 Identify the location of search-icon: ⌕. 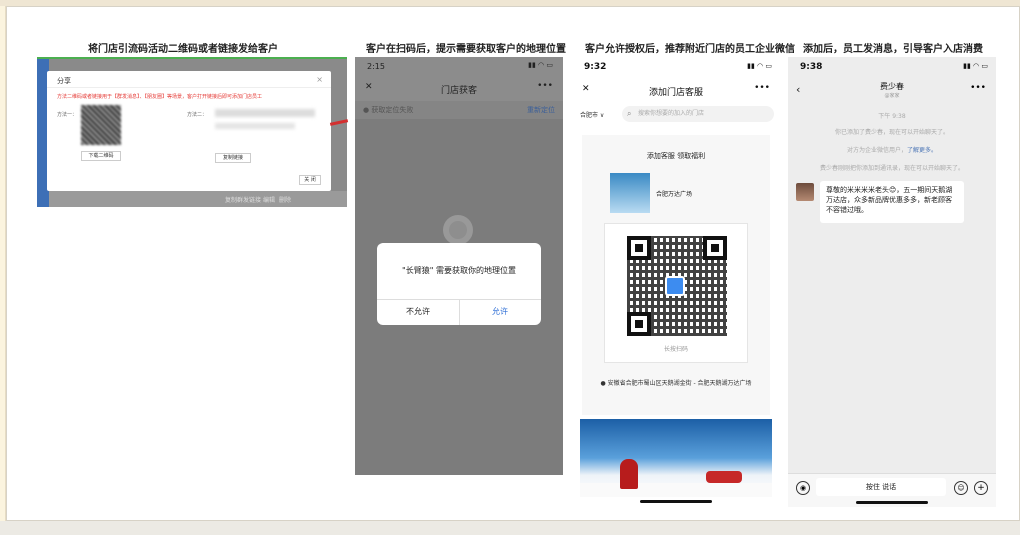
(629, 113).